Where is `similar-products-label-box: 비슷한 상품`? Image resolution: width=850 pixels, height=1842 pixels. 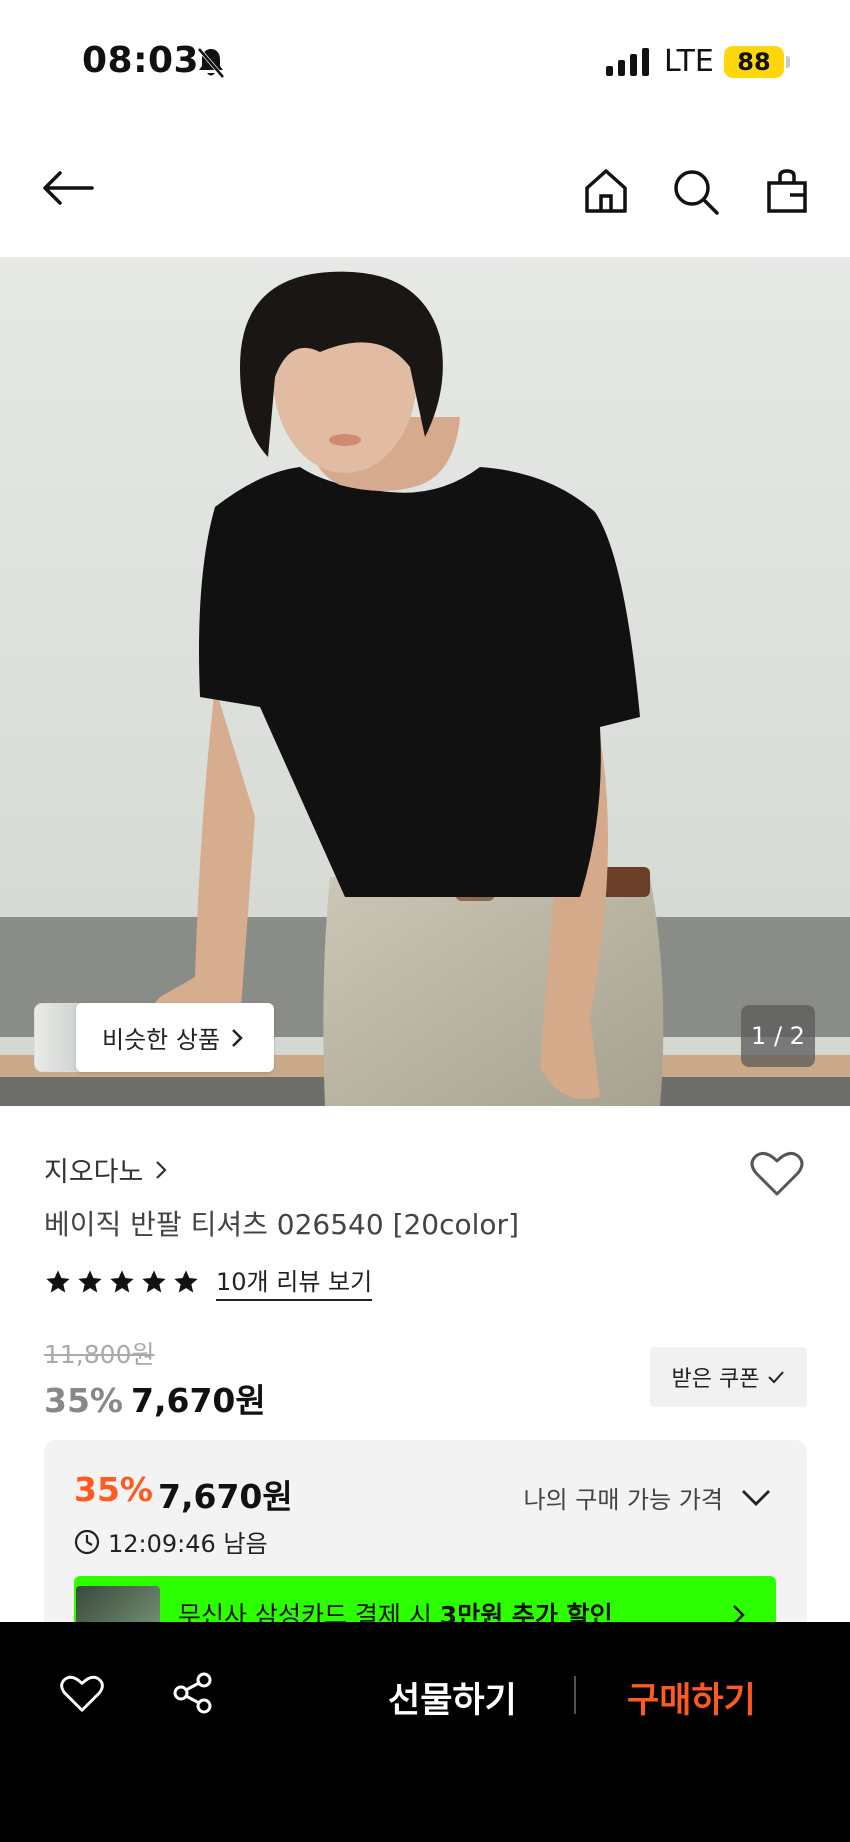 similar-products-label-box: 비슷한 상품 is located at coordinates (175, 1037).